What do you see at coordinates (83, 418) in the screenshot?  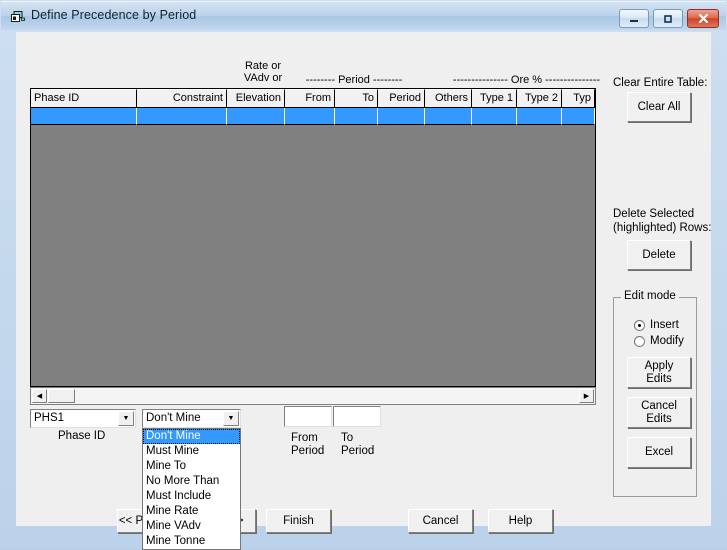 I see `phase-id-combo: PHS1 ▼` at bounding box center [83, 418].